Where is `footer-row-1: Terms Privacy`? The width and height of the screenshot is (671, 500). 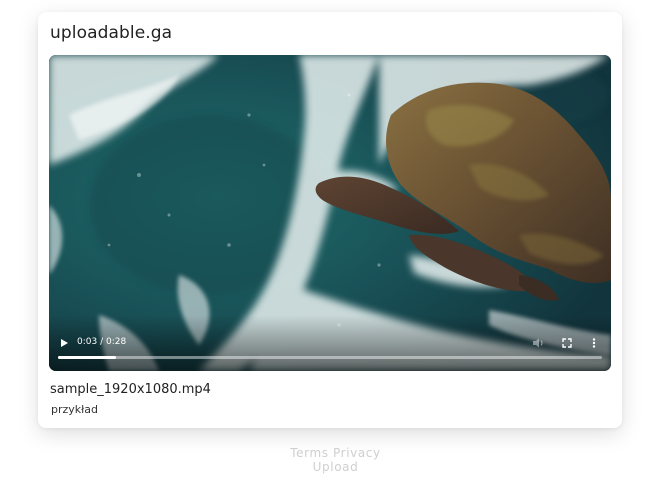 footer-row-1: Terms Privacy is located at coordinates (335, 453).